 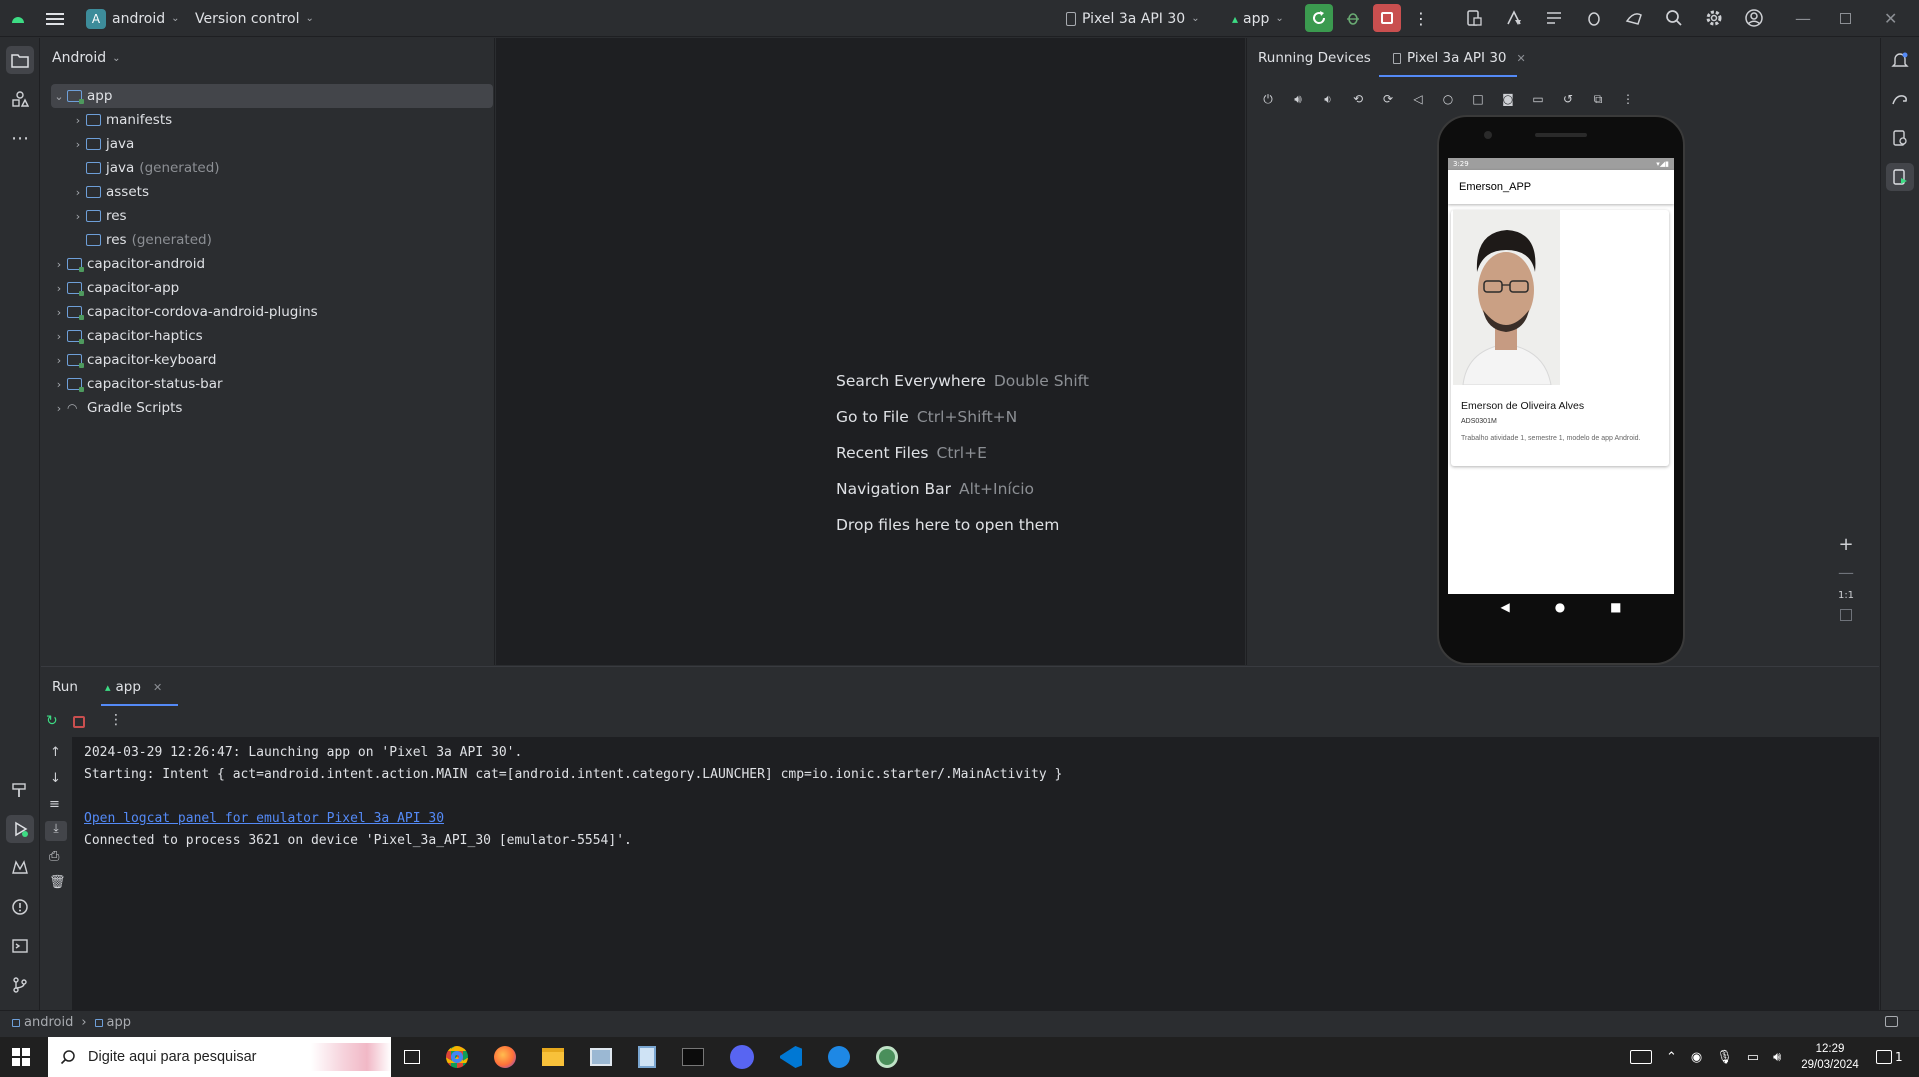 What do you see at coordinates (1358, 99) in the screenshot?
I see `rotate-left-icon: ⟲` at bounding box center [1358, 99].